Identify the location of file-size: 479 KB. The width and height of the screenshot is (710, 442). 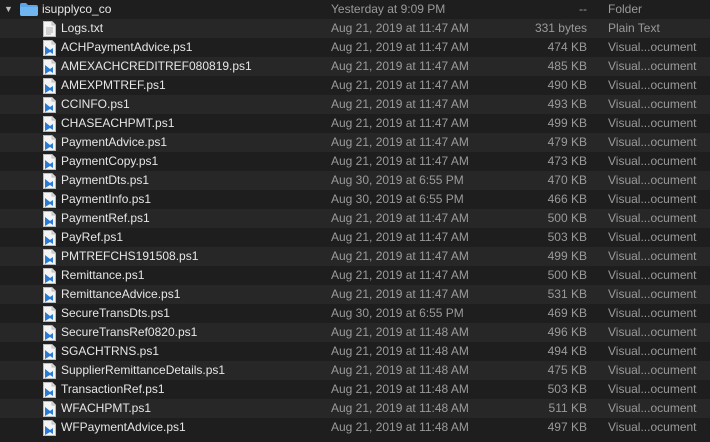
(567, 142).